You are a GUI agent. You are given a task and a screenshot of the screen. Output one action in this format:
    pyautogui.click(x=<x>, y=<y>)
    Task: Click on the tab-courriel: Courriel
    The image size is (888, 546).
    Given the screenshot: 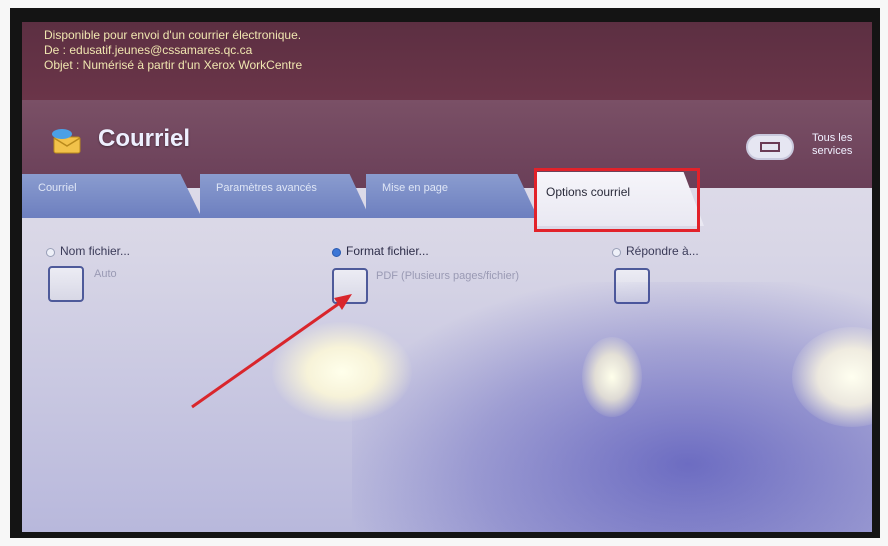 What is the action you would take?
    pyautogui.click(x=112, y=196)
    